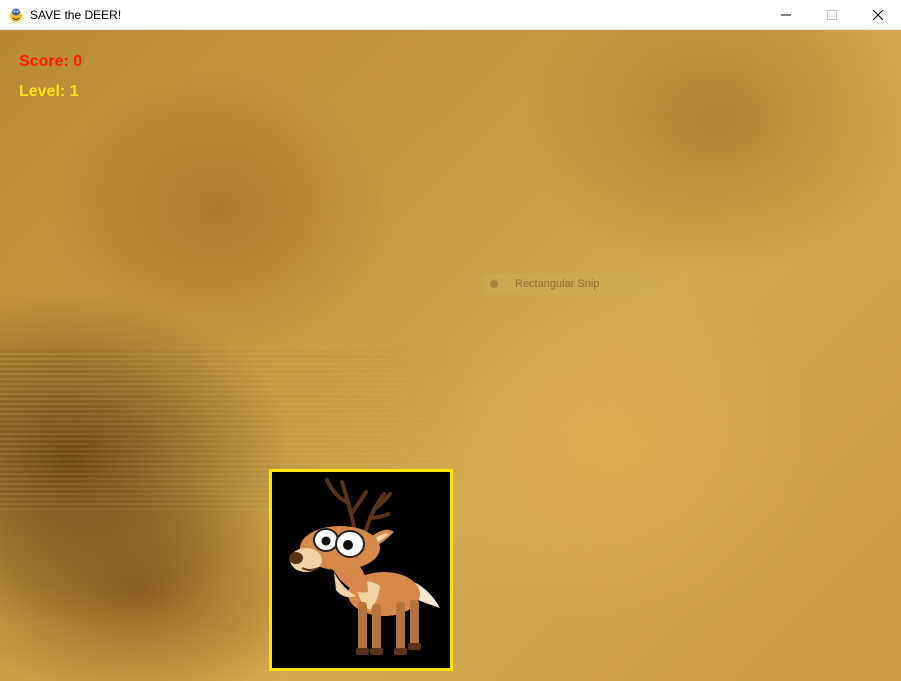 The image size is (901, 681). Describe the element at coordinates (49, 91) in the screenshot. I see `level-label: Level: 1` at that location.